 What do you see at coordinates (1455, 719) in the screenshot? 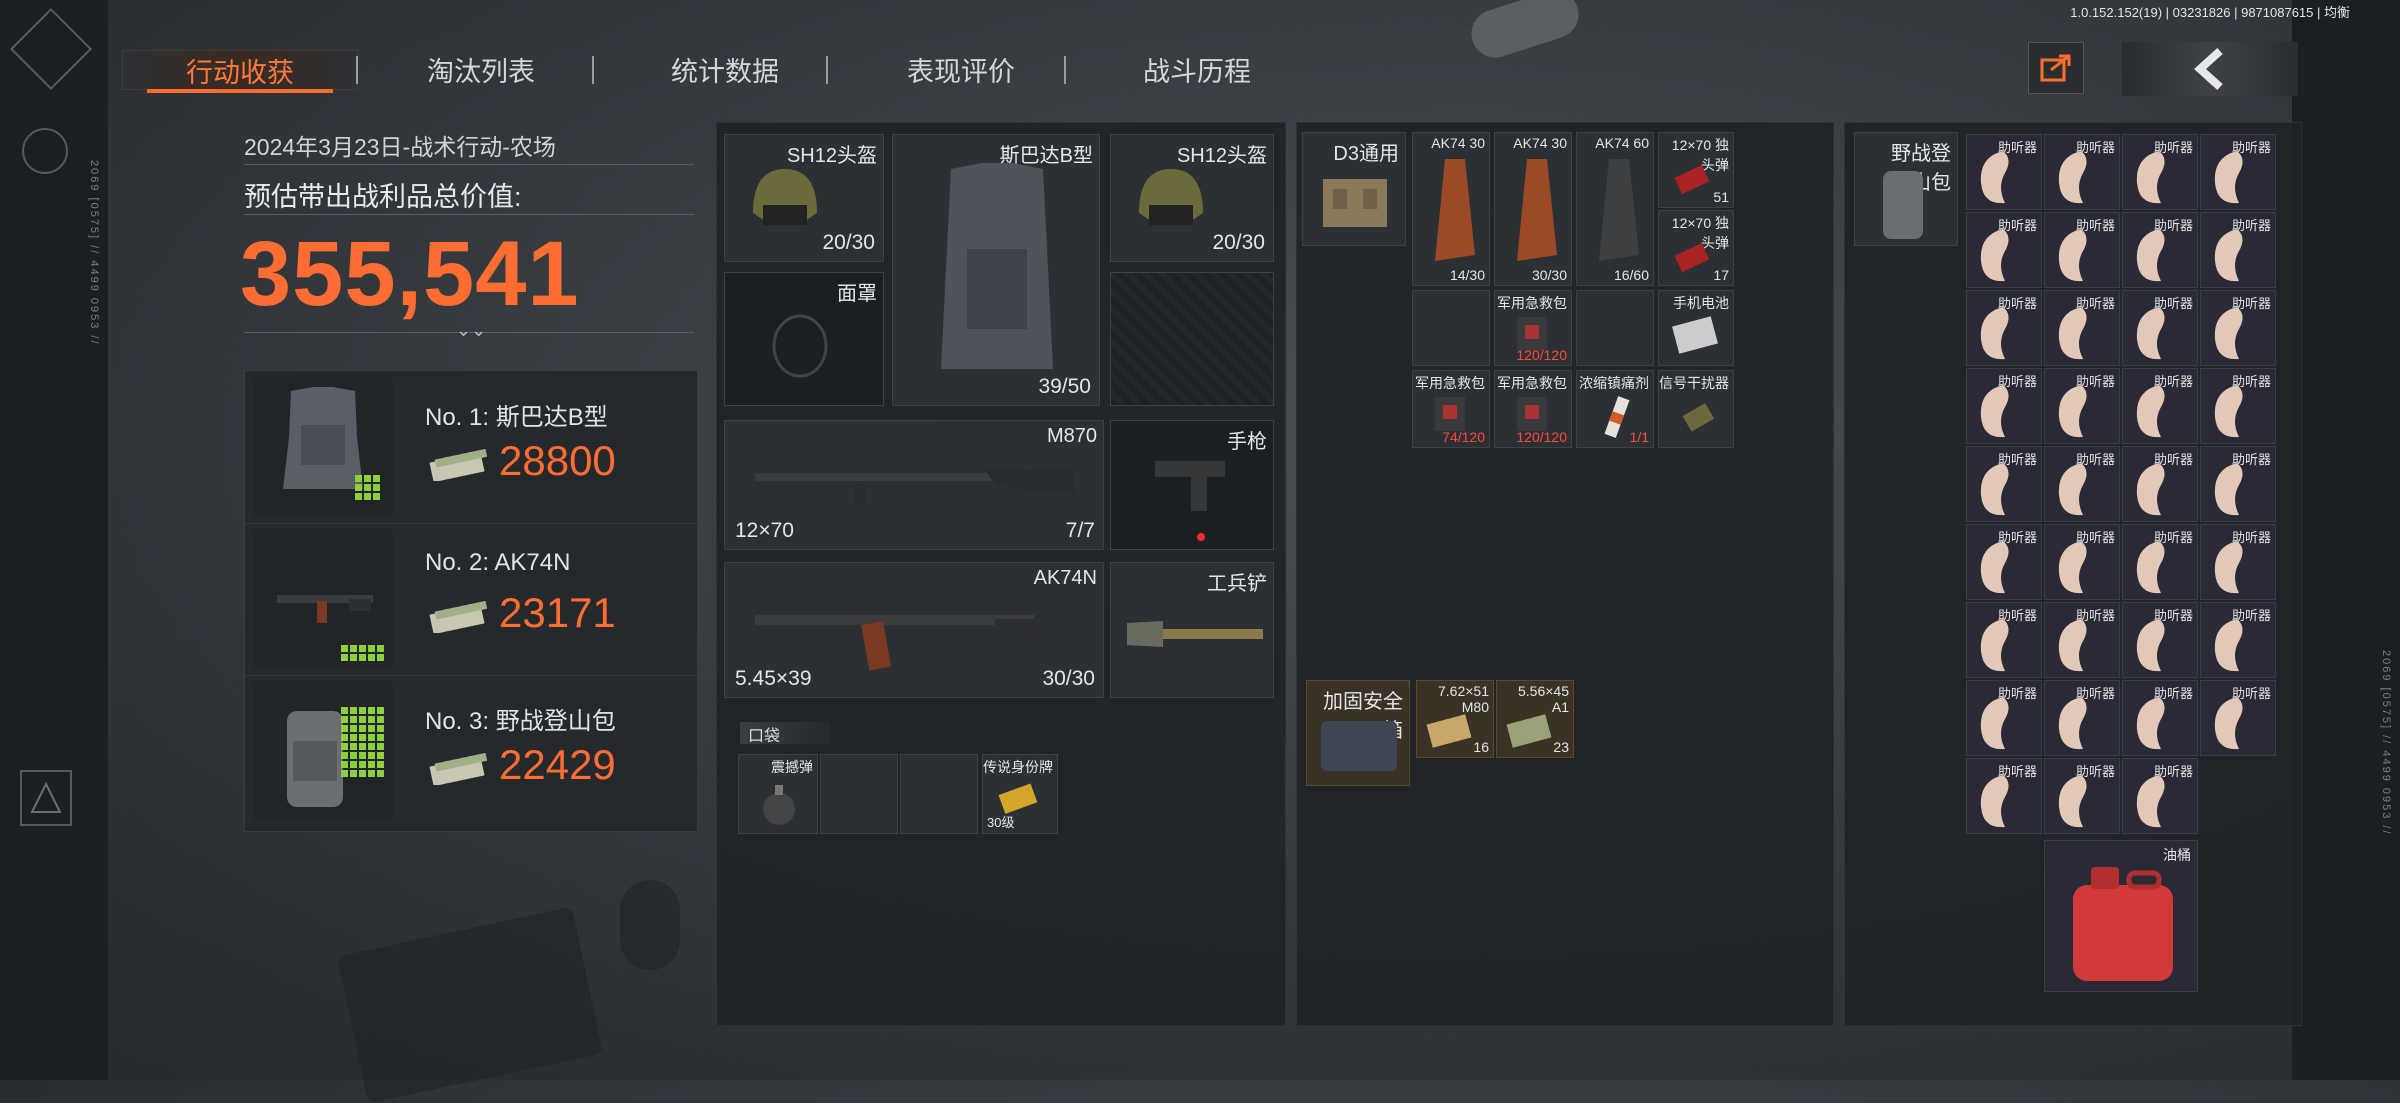
I see `ammo-slot: 7.62×51 M80 16` at bounding box center [1455, 719].